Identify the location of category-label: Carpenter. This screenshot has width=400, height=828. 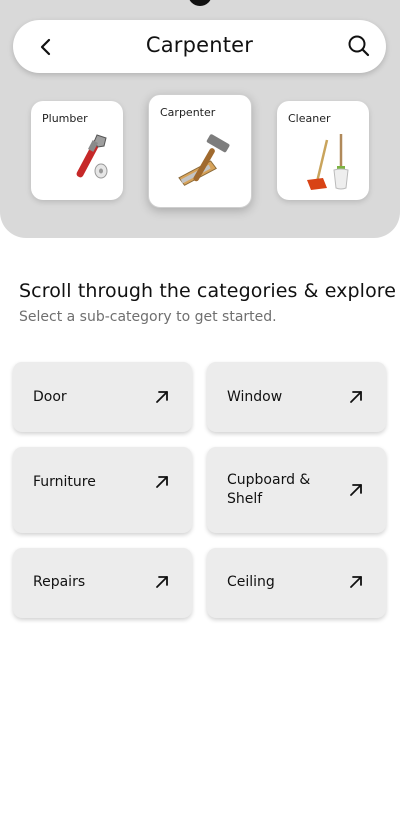
(188, 112).